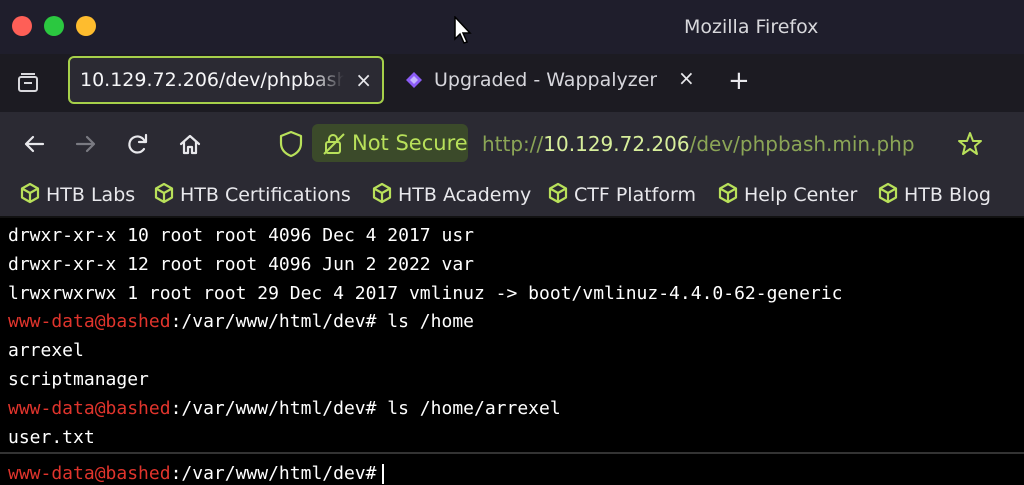 This screenshot has width=1024, height=485. I want to click on terminal-input-separator, so click(512, 453).